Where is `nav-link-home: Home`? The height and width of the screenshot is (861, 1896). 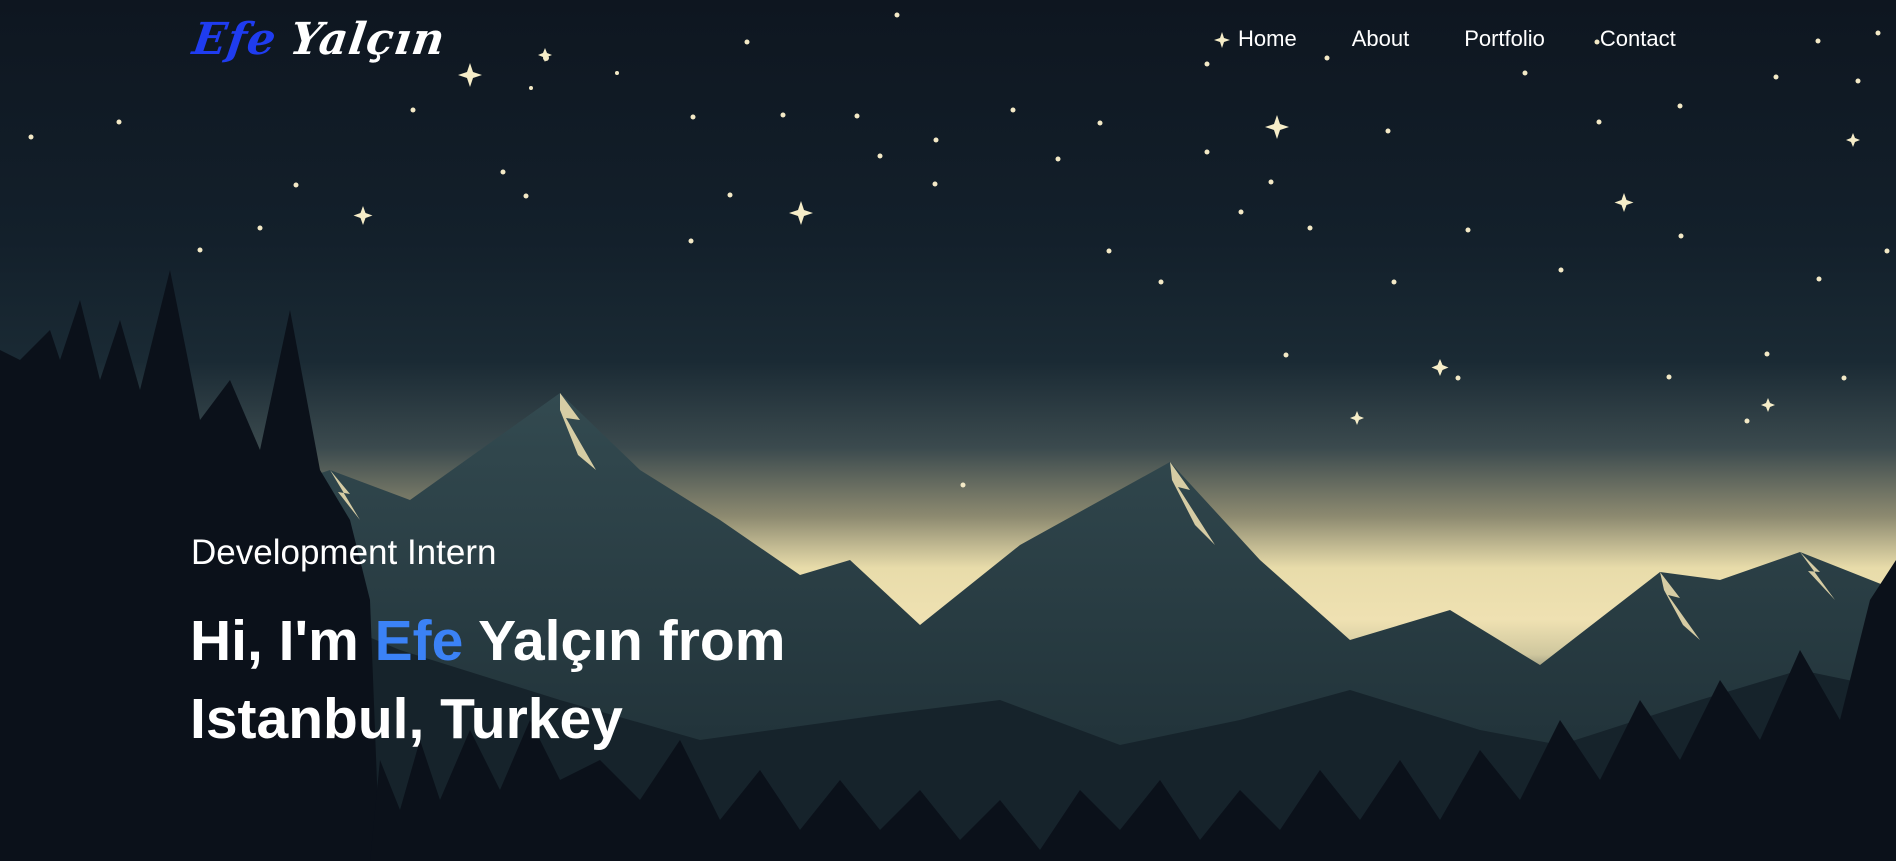 nav-link-home: Home is located at coordinates (1267, 39).